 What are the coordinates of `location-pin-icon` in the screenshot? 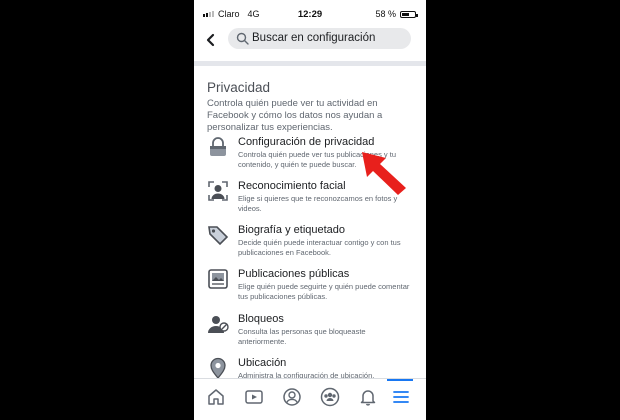 It's located at (218, 368).